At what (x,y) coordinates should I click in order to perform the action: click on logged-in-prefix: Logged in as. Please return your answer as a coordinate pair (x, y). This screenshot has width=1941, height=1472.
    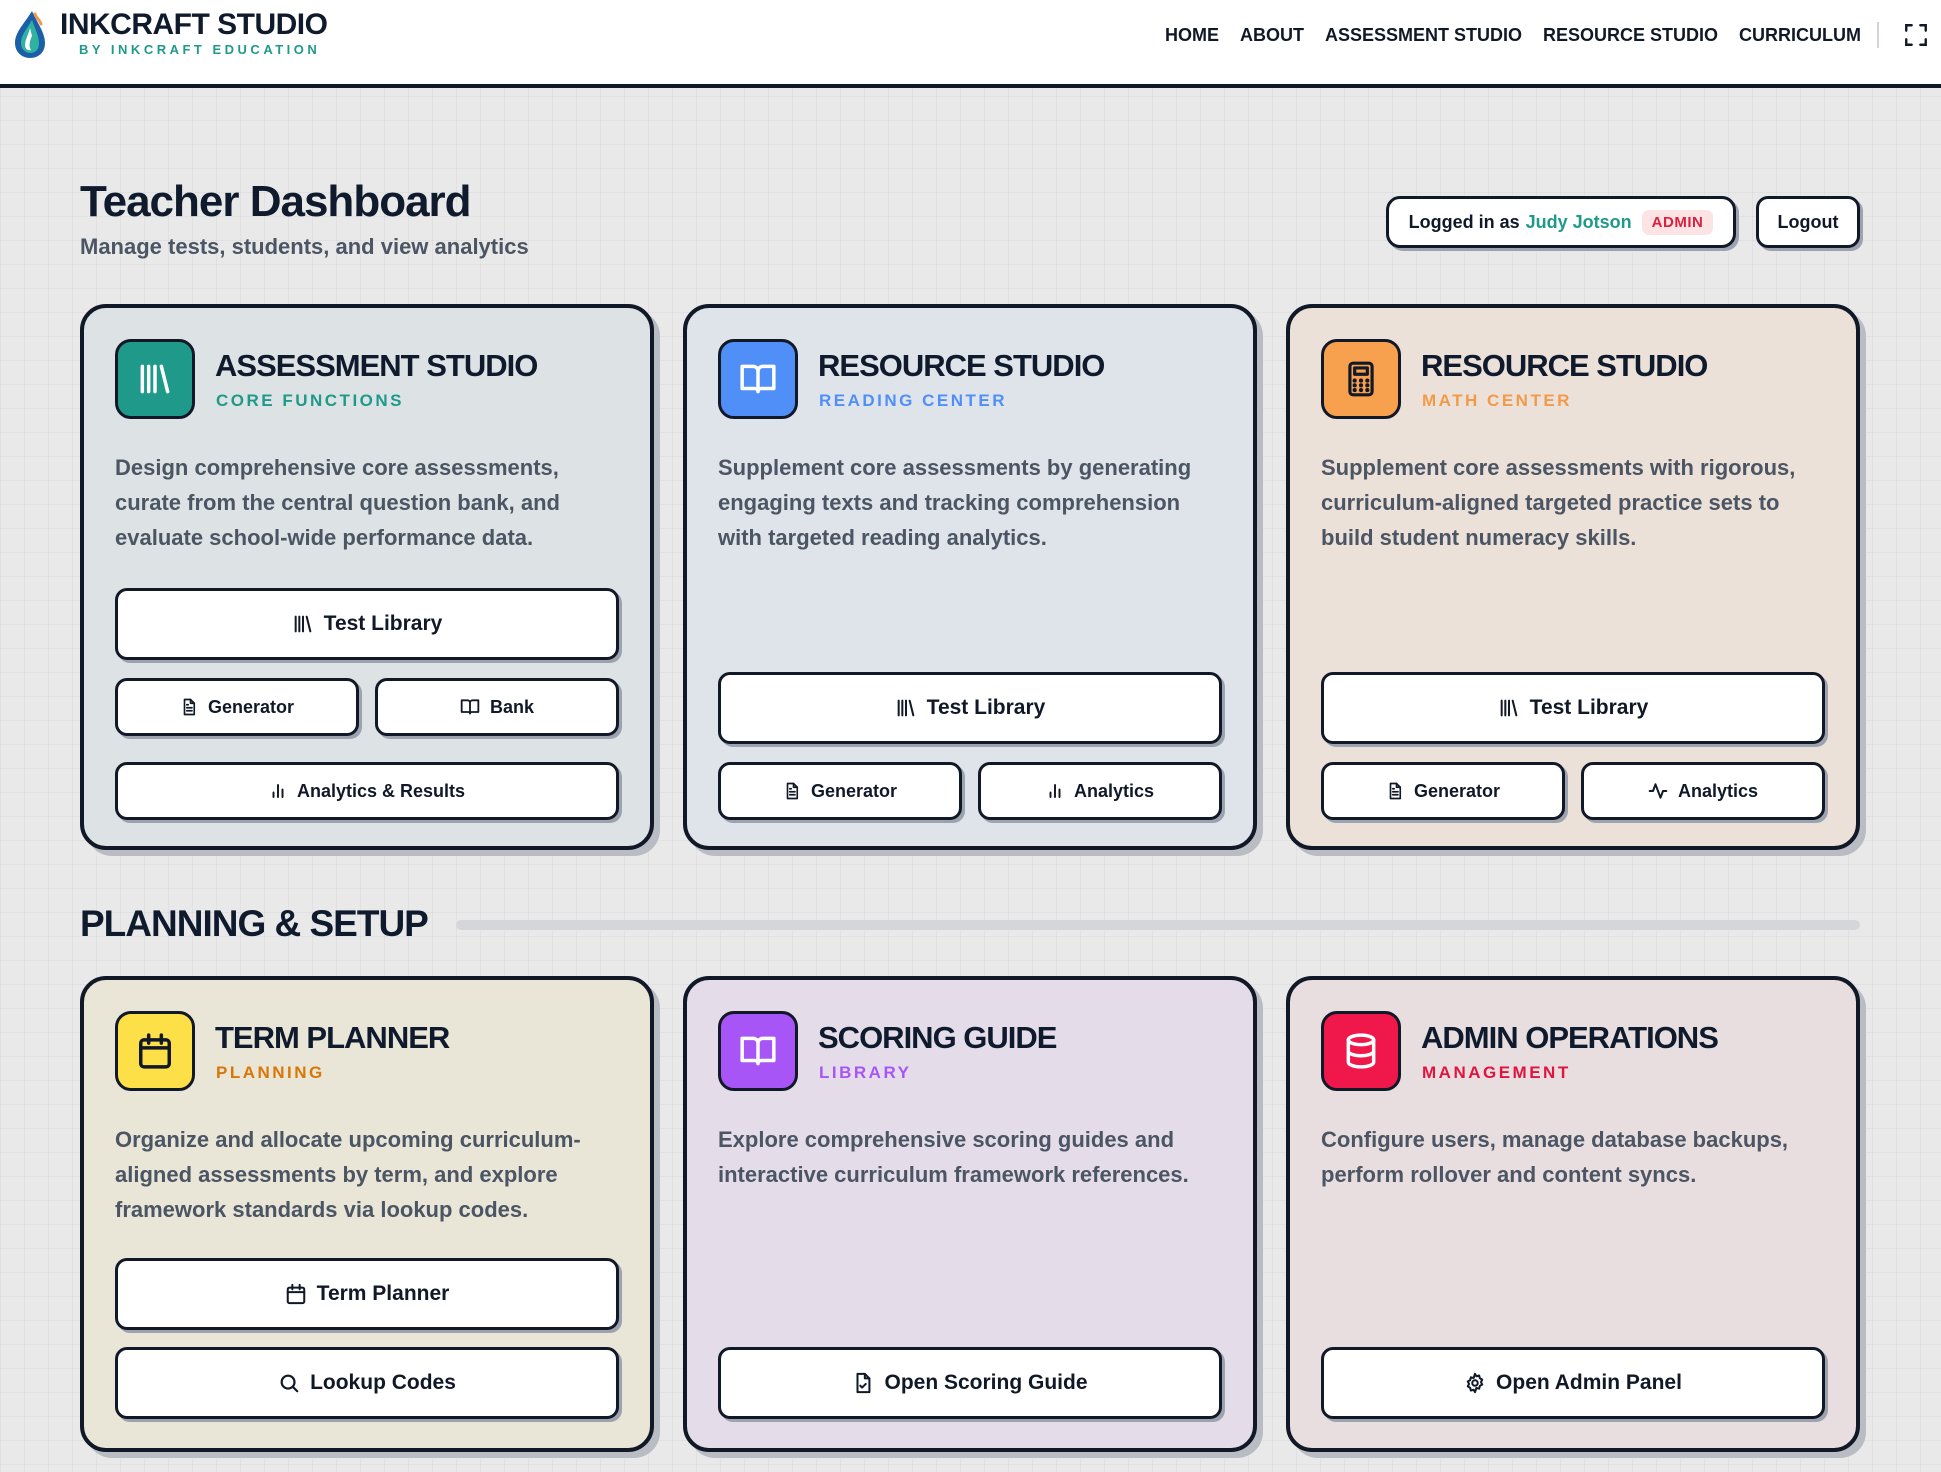
    Looking at the image, I should click on (1464, 221).